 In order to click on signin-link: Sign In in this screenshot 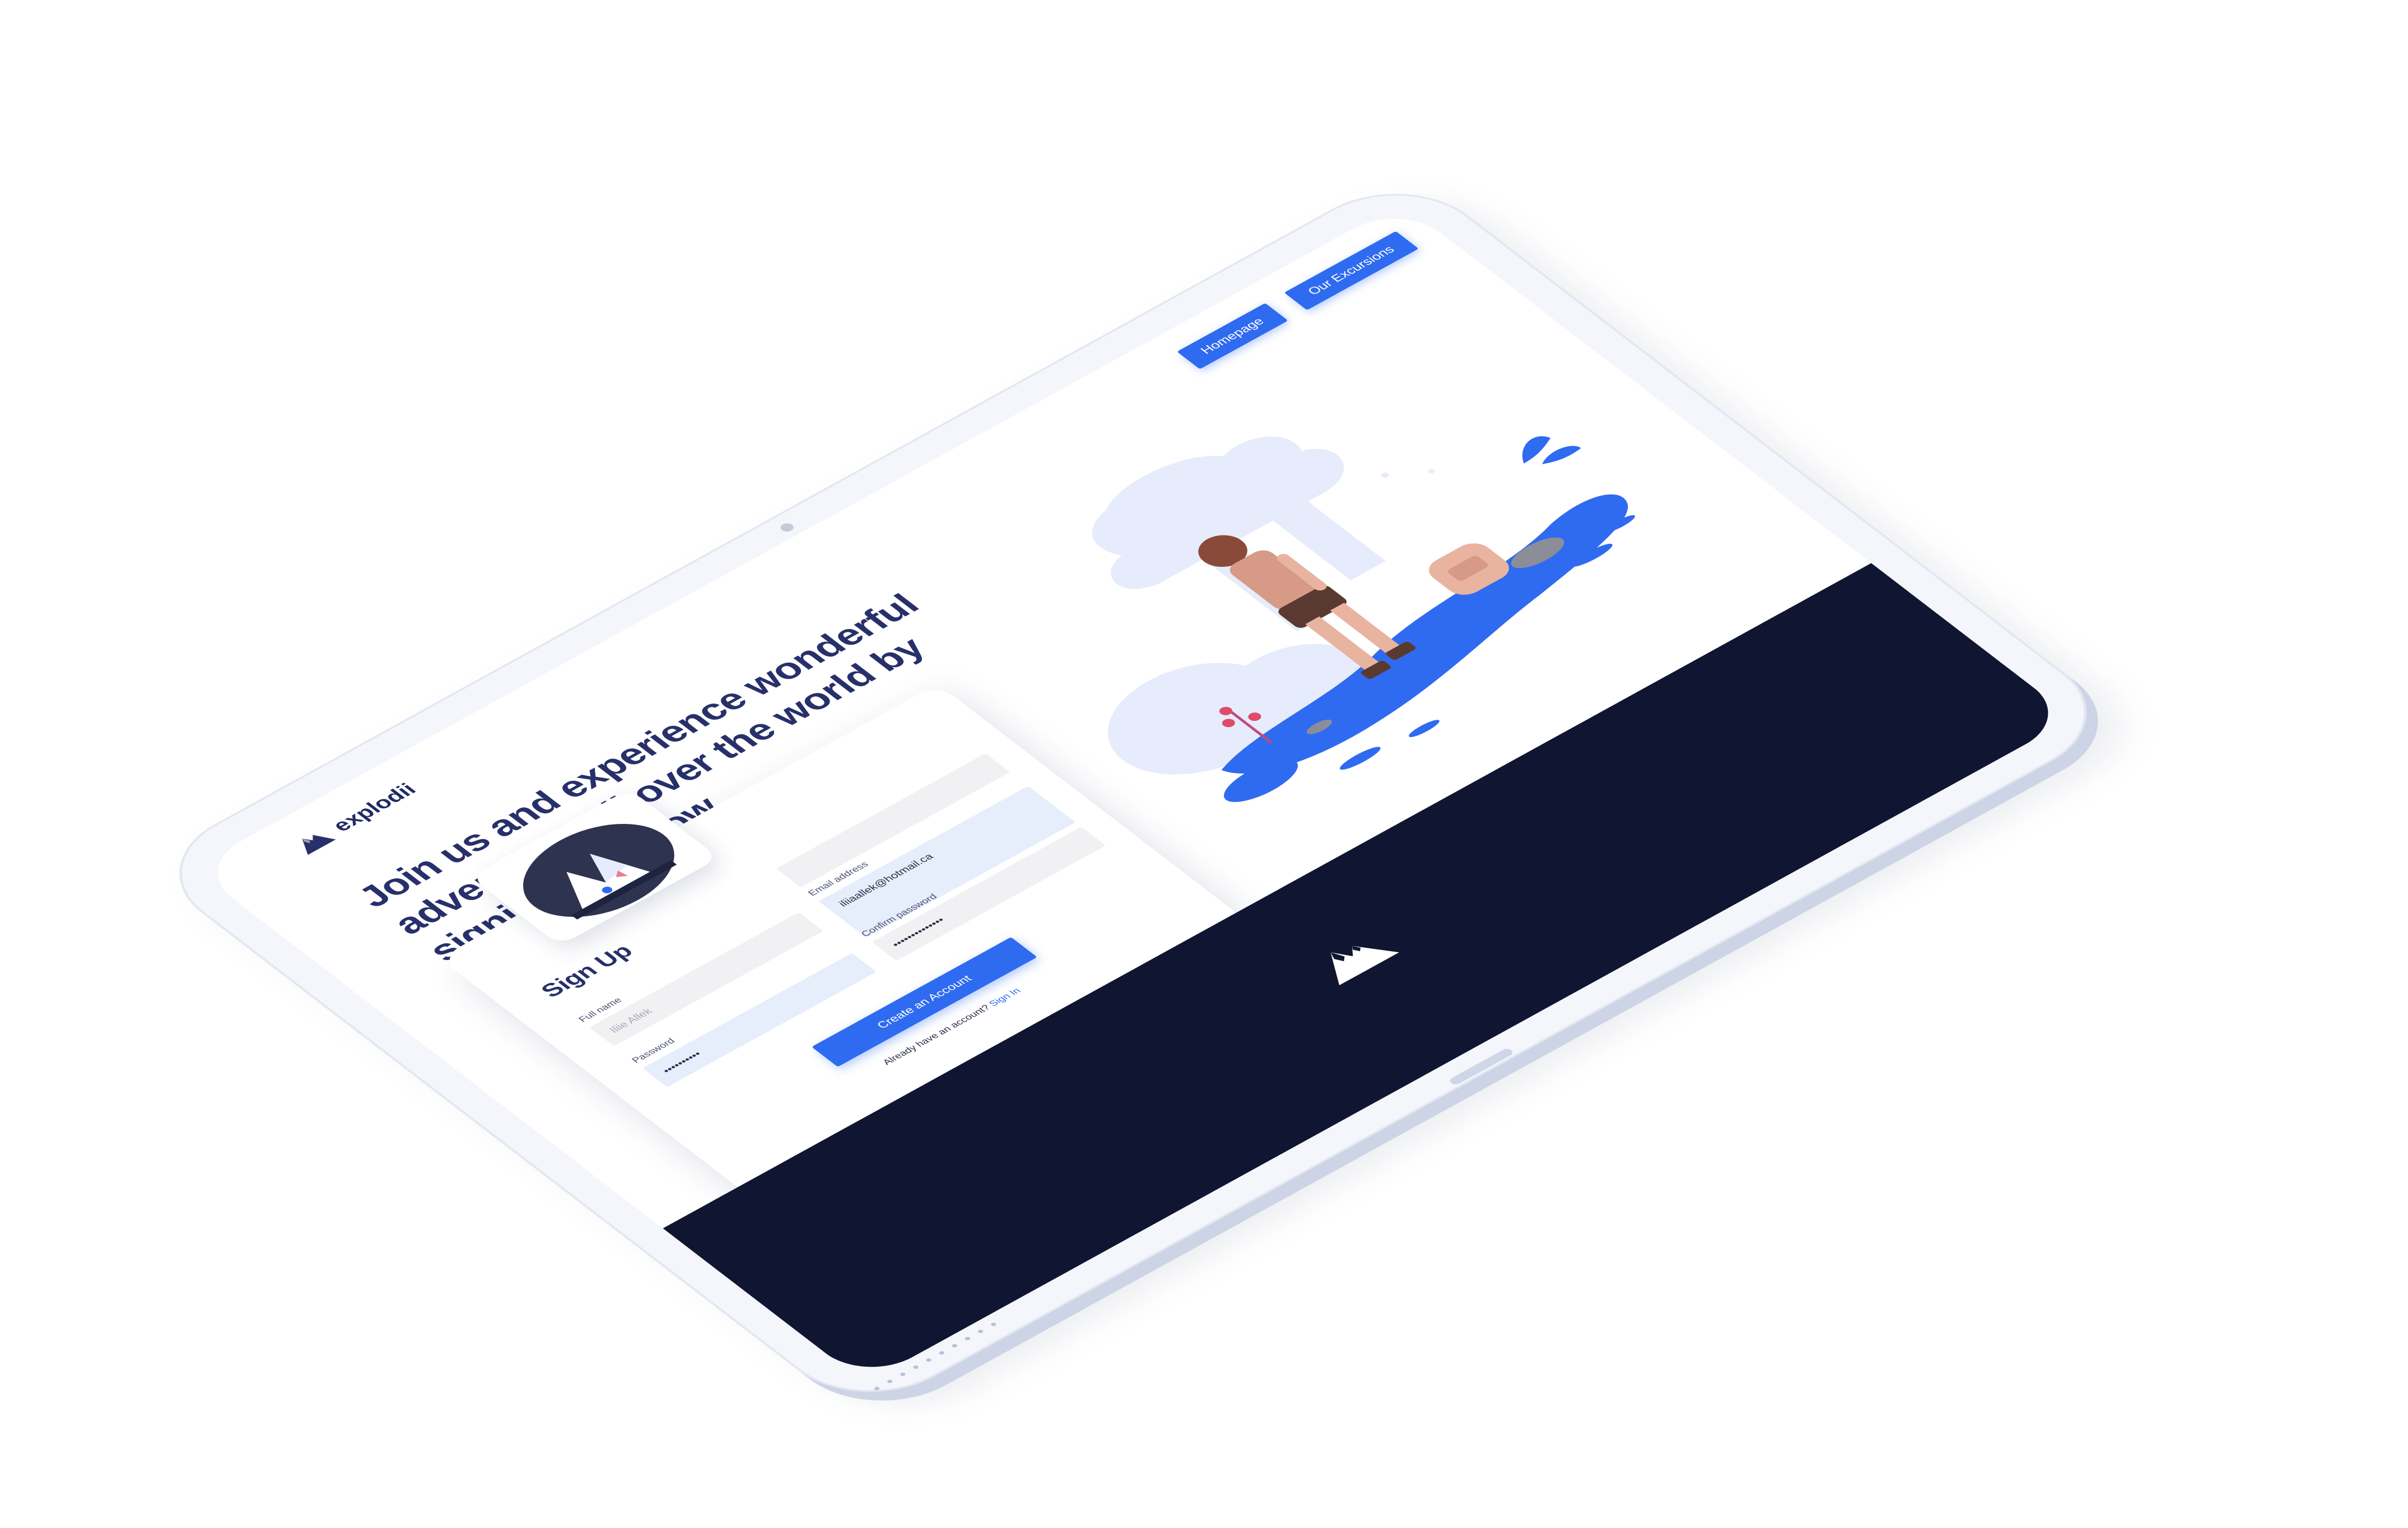, I will do `click(1004, 997)`.